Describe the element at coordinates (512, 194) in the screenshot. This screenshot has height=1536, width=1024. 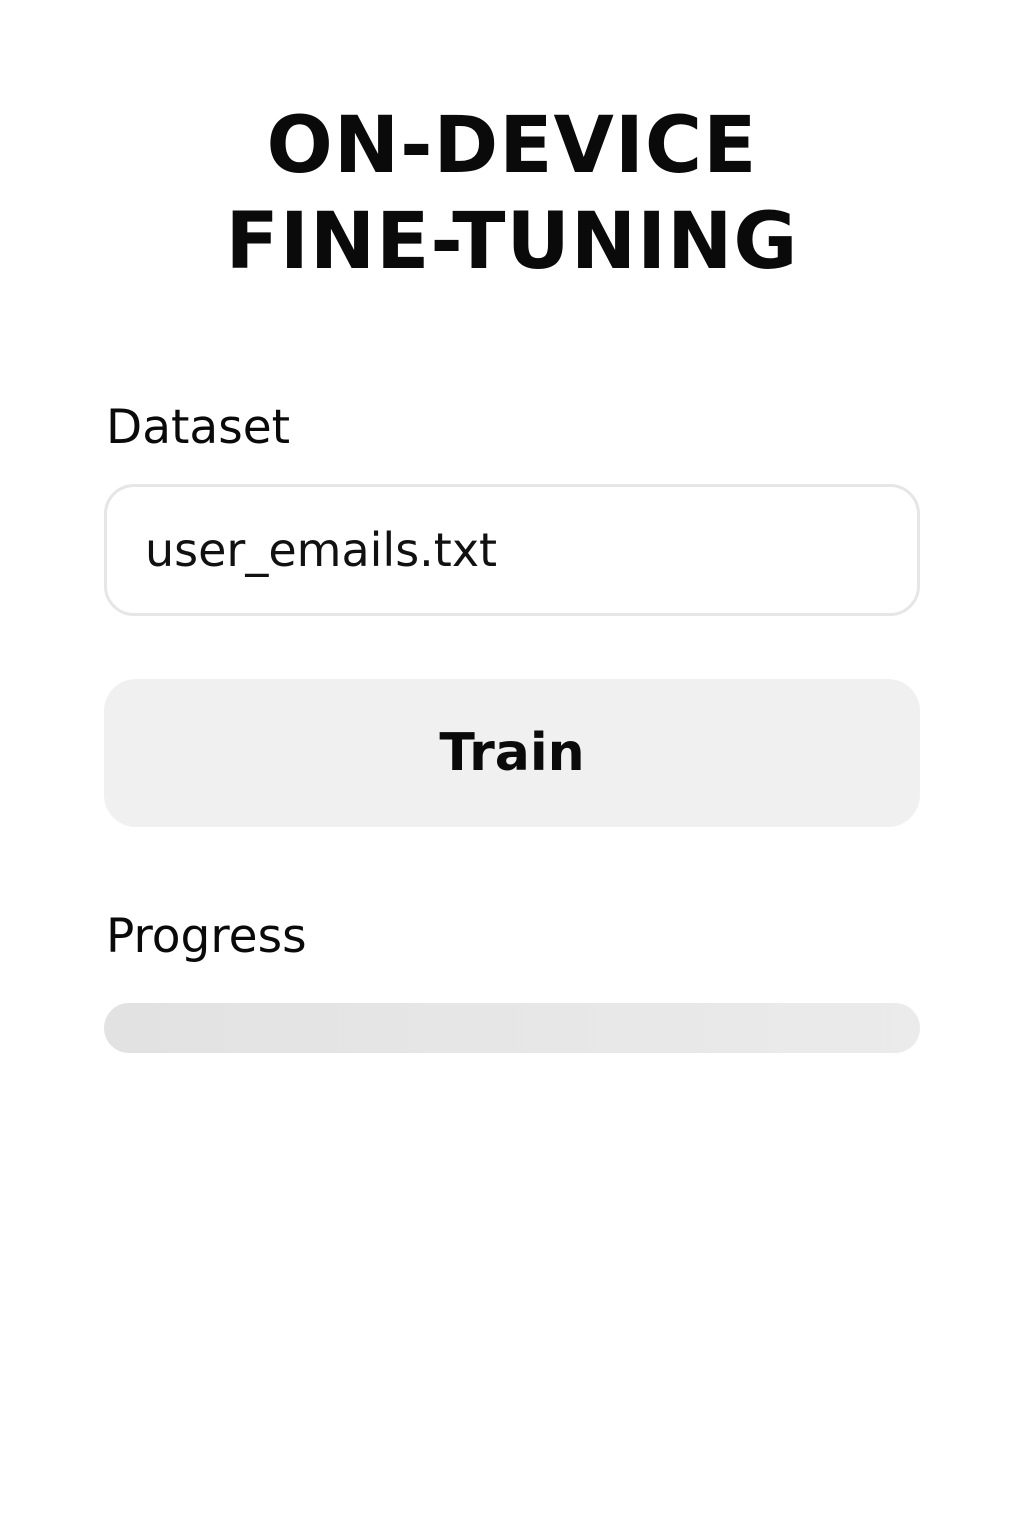
I see `page-title: ON-DEVICE FINE-TUNING` at that location.